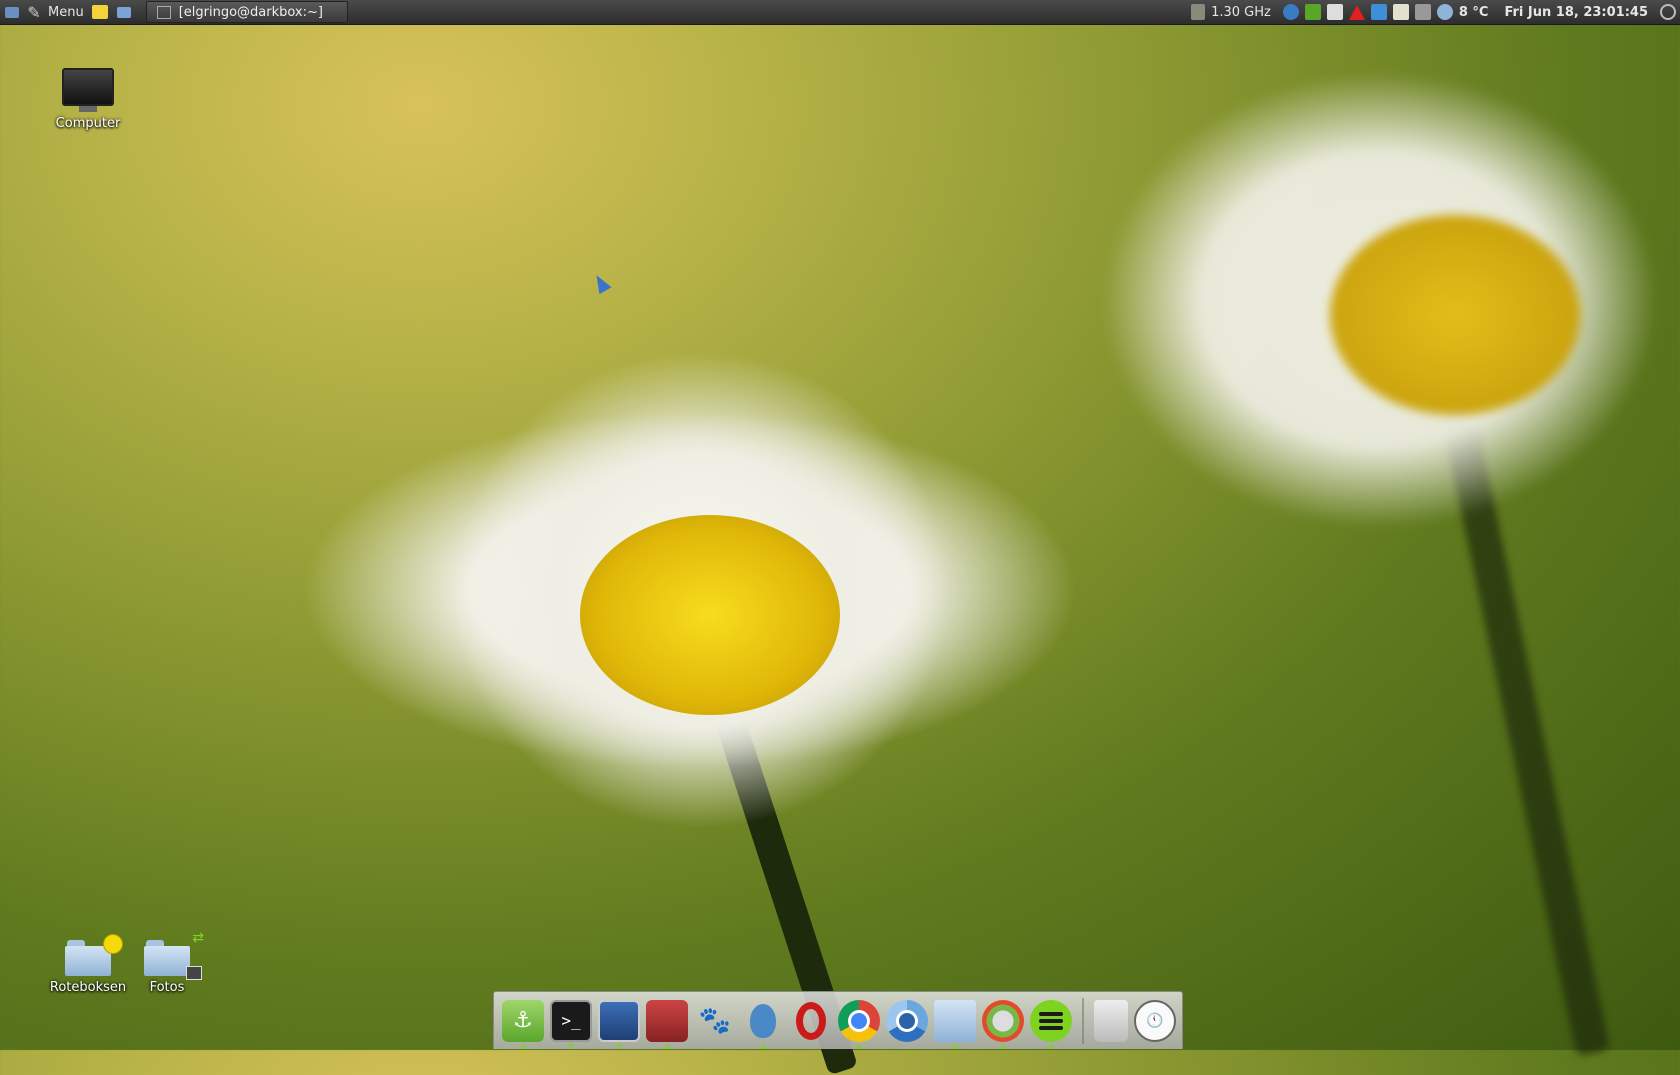 The image size is (1680, 1075). Describe the element at coordinates (1378, 12) in the screenshot. I see `dropbox-icon` at that location.